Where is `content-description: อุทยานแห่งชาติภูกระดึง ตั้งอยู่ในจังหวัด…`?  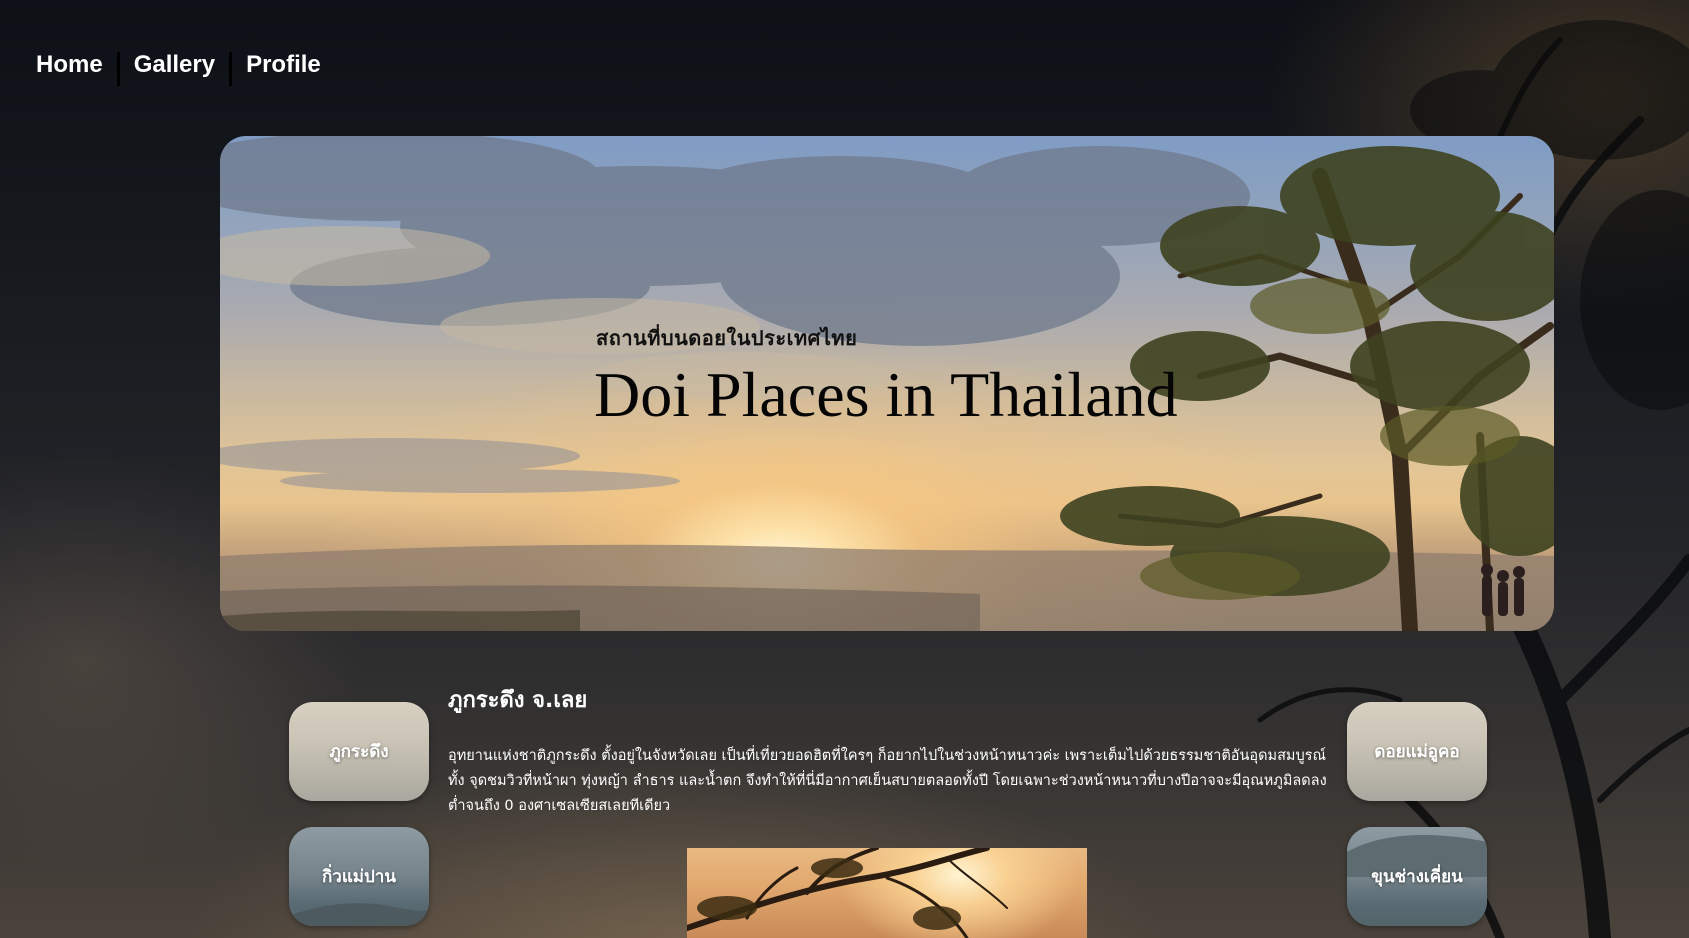
content-description: อุทยานแห่งชาติภูกระดึง ตั้งอยู่ในจังหวัด… is located at coordinates (887, 781).